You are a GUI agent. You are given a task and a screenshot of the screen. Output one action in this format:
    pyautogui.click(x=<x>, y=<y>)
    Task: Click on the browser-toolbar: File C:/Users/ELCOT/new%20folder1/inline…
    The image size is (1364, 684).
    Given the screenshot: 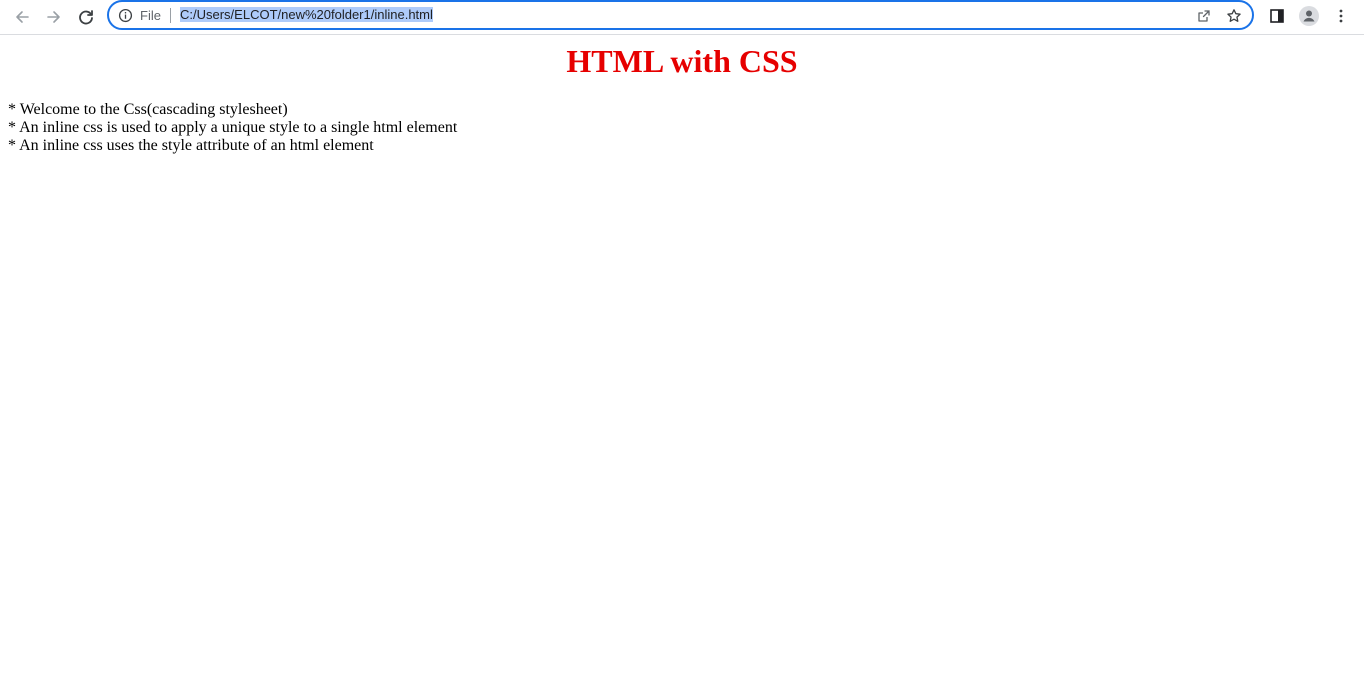 What is the action you would take?
    pyautogui.click(x=682, y=17)
    